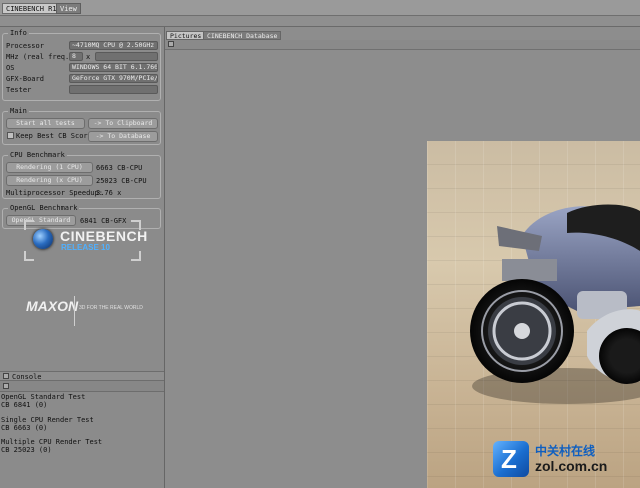 The height and width of the screenshot is (488, 640). What do you see at coordinates (29, 256) in the screenshot?
I see `logo-bracket-bl` at bounding box center [29, 256].